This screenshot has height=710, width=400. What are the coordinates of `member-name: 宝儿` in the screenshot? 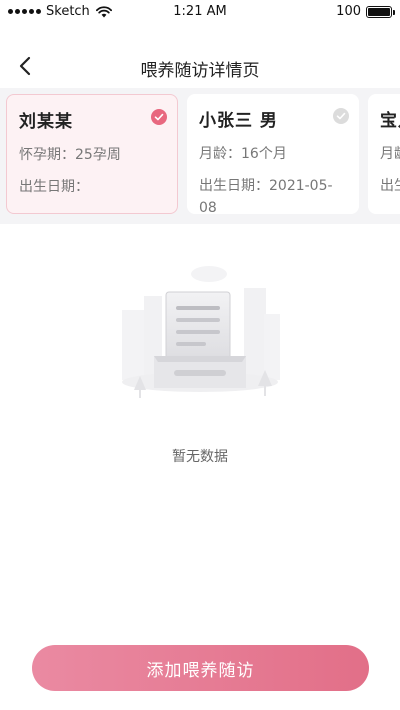 It's located at (390, 121).